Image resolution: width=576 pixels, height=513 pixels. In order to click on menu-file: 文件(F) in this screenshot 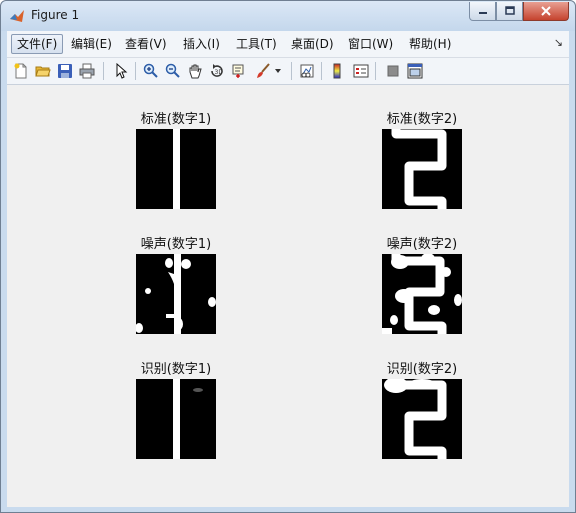, I will do `click(37, 44)`.